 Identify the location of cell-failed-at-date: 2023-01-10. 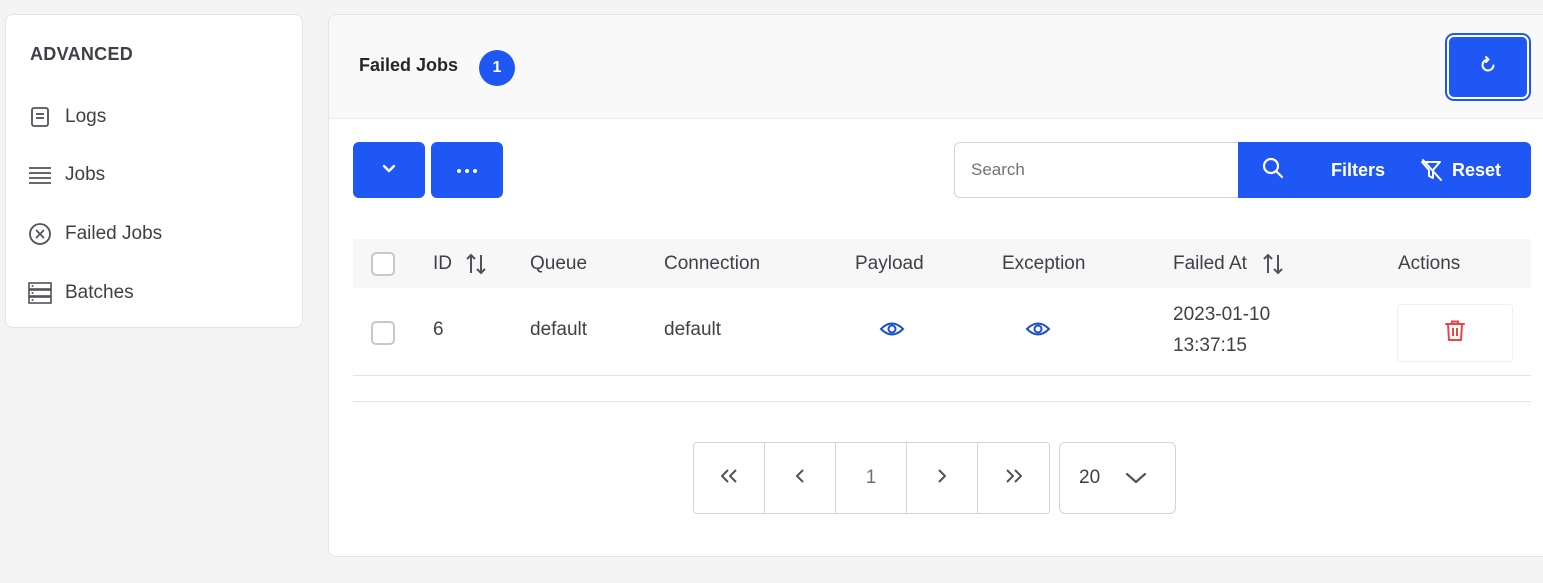
(1222, 314).